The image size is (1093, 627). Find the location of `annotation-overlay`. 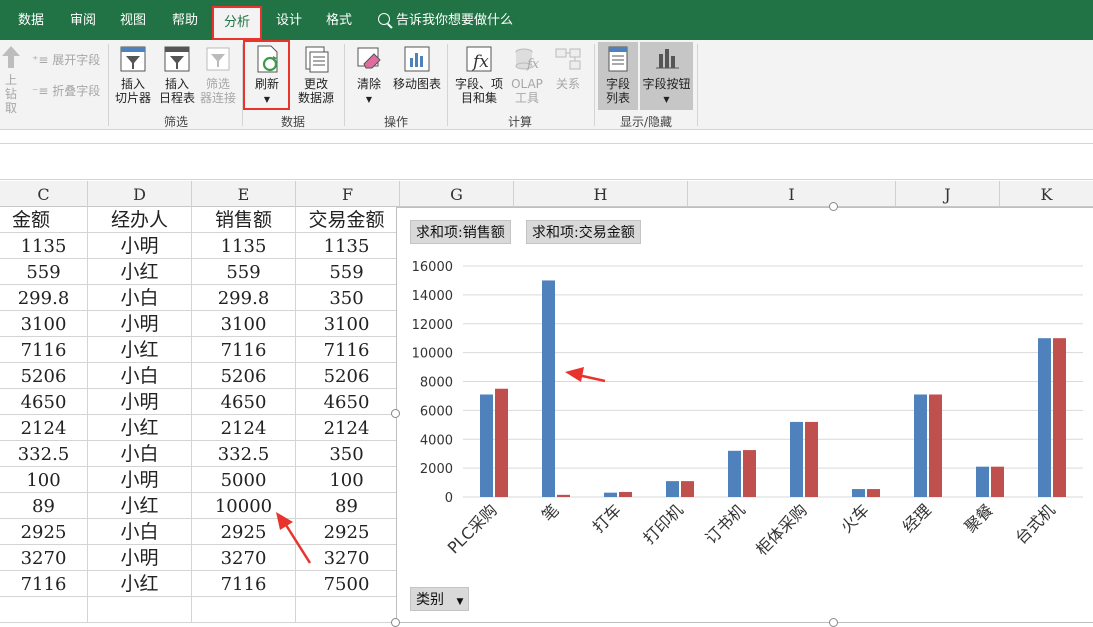

annotation-overlay is located at coordinates (441, 465).